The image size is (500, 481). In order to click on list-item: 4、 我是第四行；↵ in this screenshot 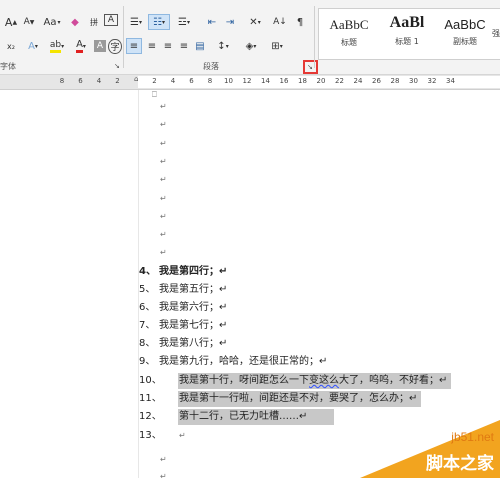, I will do `click(183, 272)`.